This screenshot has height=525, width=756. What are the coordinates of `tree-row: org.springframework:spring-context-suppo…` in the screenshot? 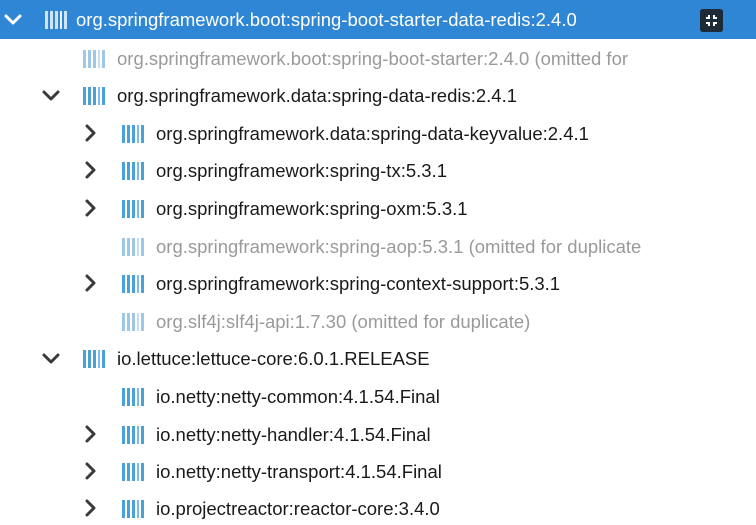 It's located at (378, 283).